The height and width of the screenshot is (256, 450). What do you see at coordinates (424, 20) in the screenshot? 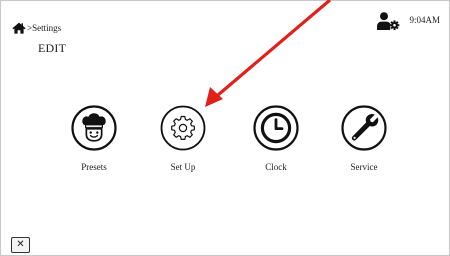
I see `clock-time: 9:04AM` at bounding box center [424, 20].